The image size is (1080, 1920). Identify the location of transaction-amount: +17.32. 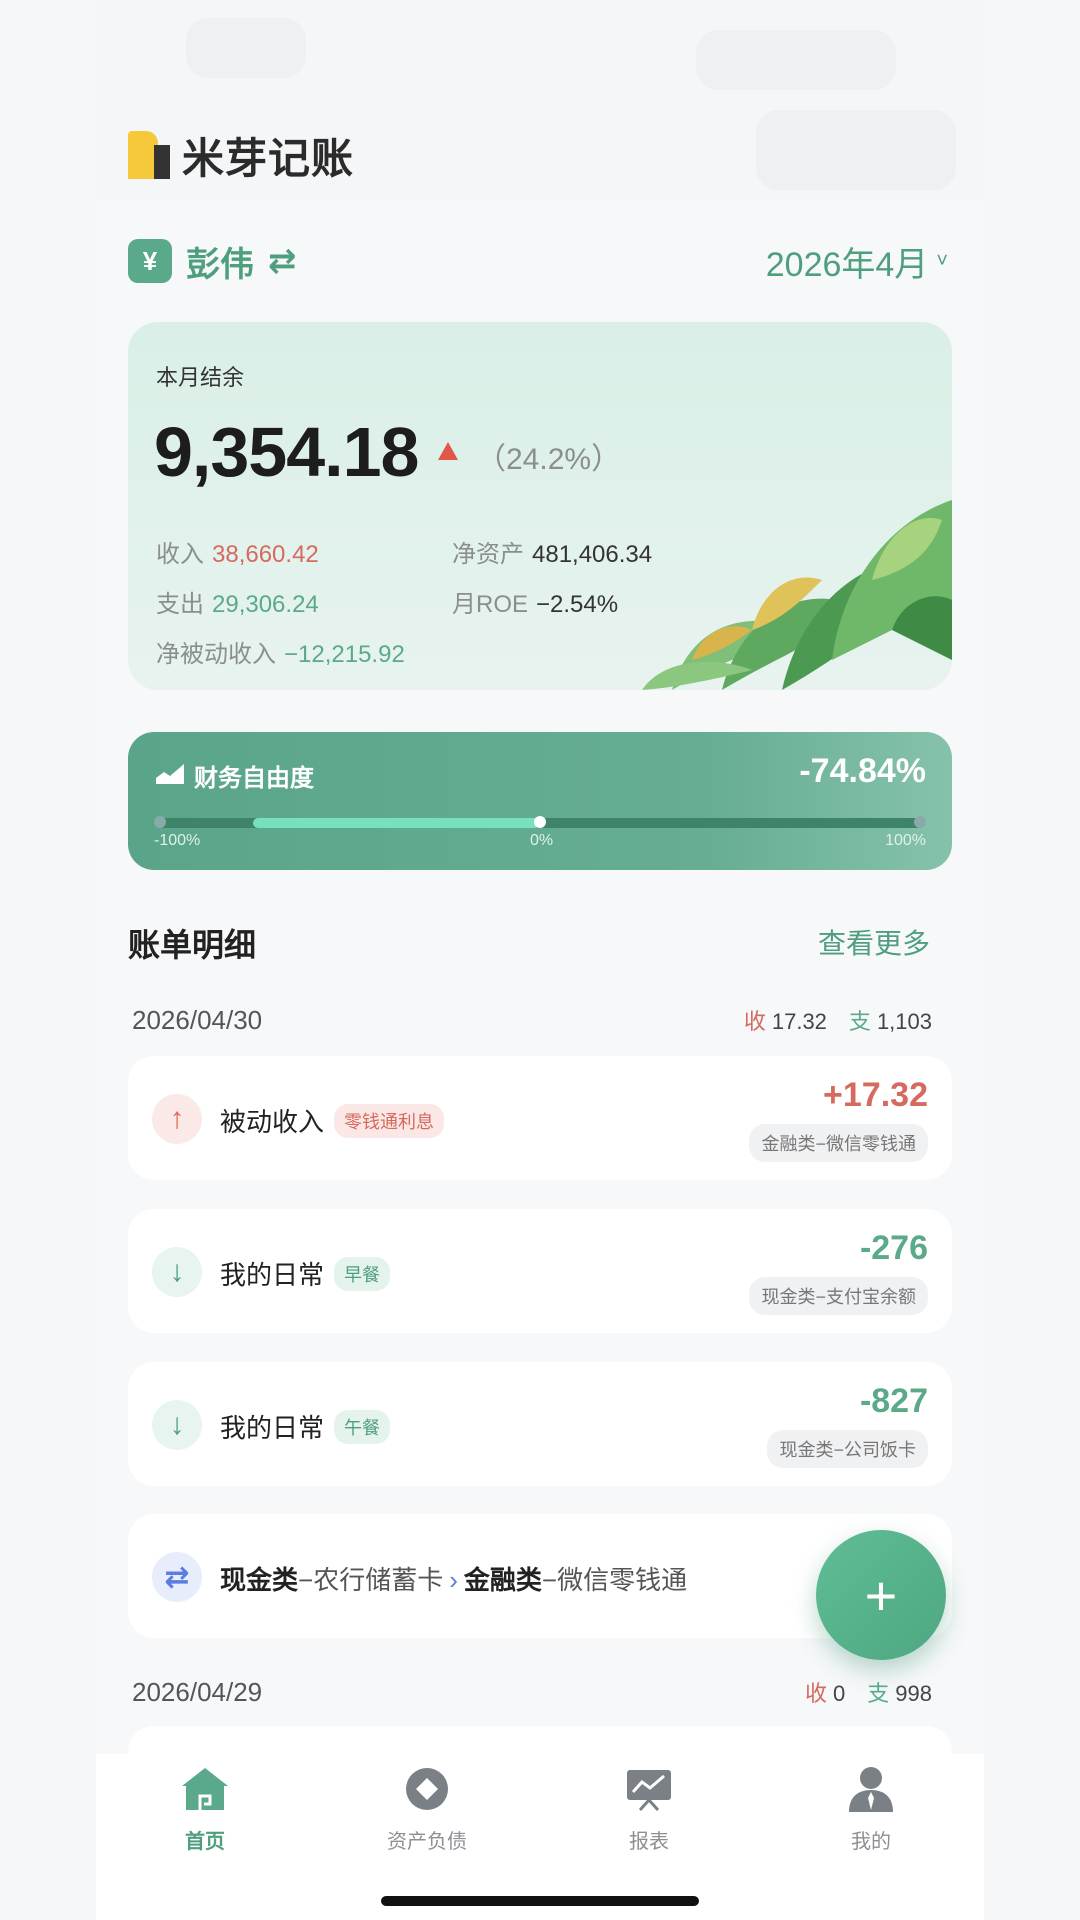
(875, 1095).